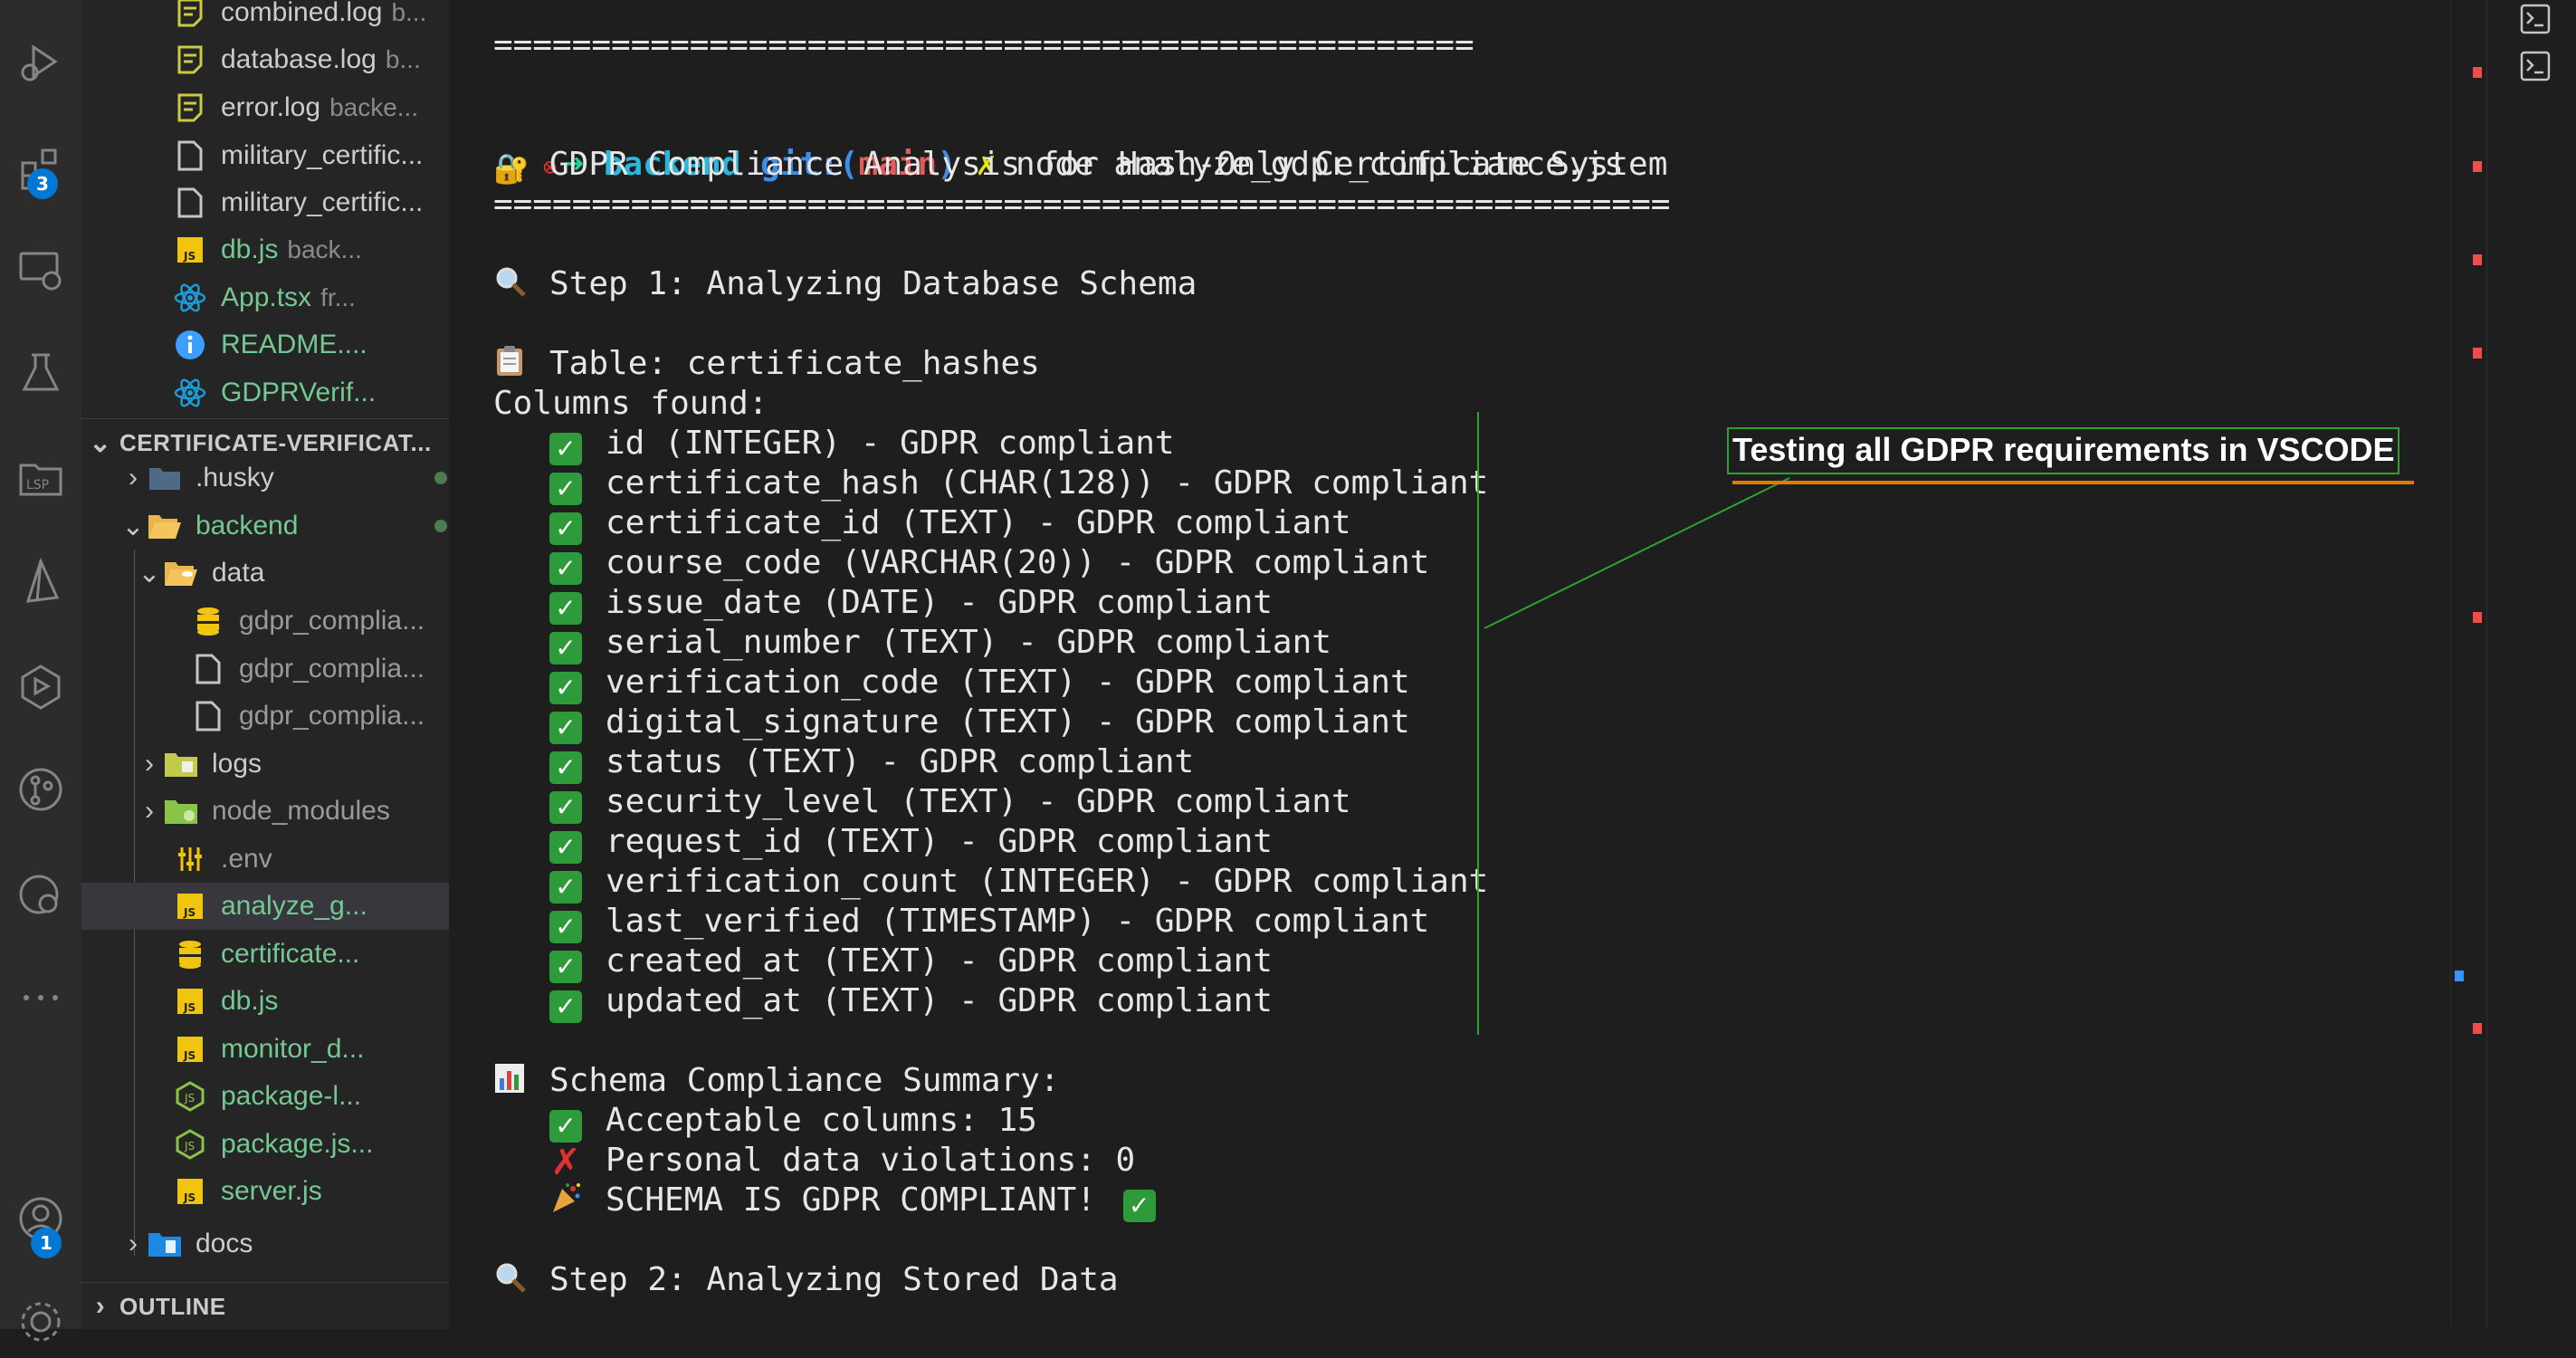 Image resolution: width=2576 pixels, height=1358 pixels. Describe the element at coordinates (181, 811) in the screenshot. I see `node-folder-icon` at that location.